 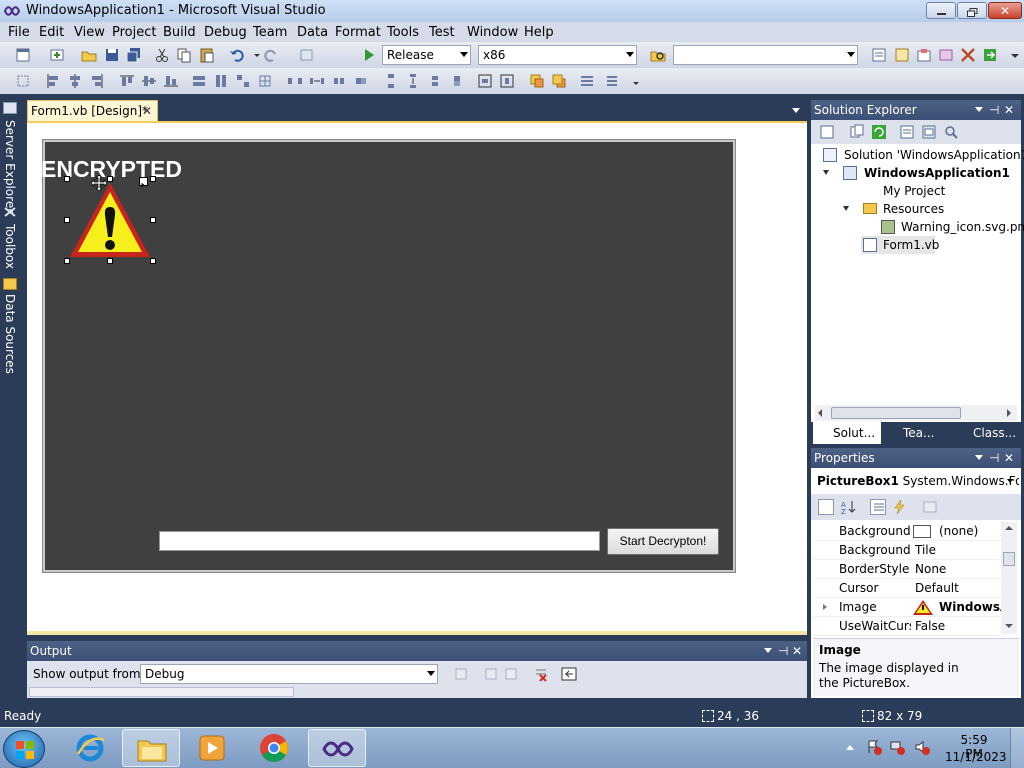 What do you see at coordinates (879, 132) in the screenshot?
I see `refresh-icon` at bounding box center [879, 132].